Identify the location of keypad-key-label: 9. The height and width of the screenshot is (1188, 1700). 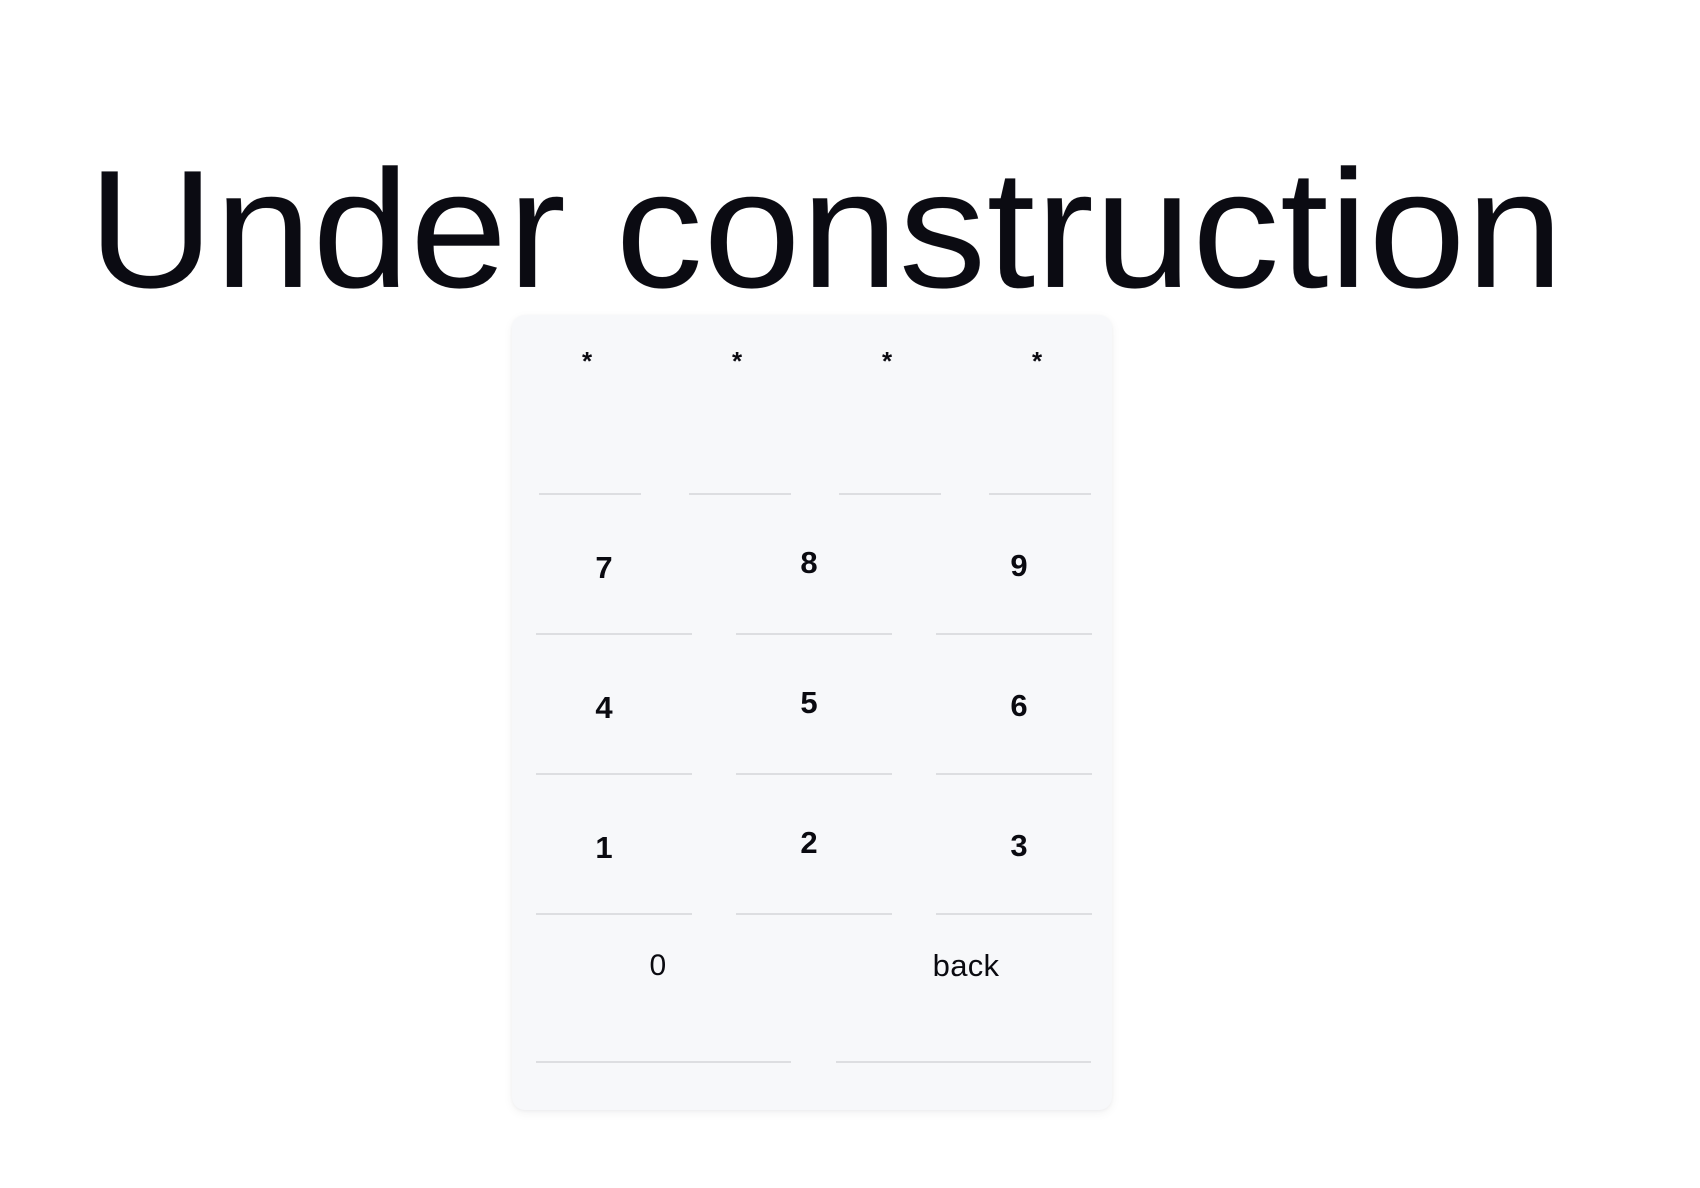
(1019, 565).